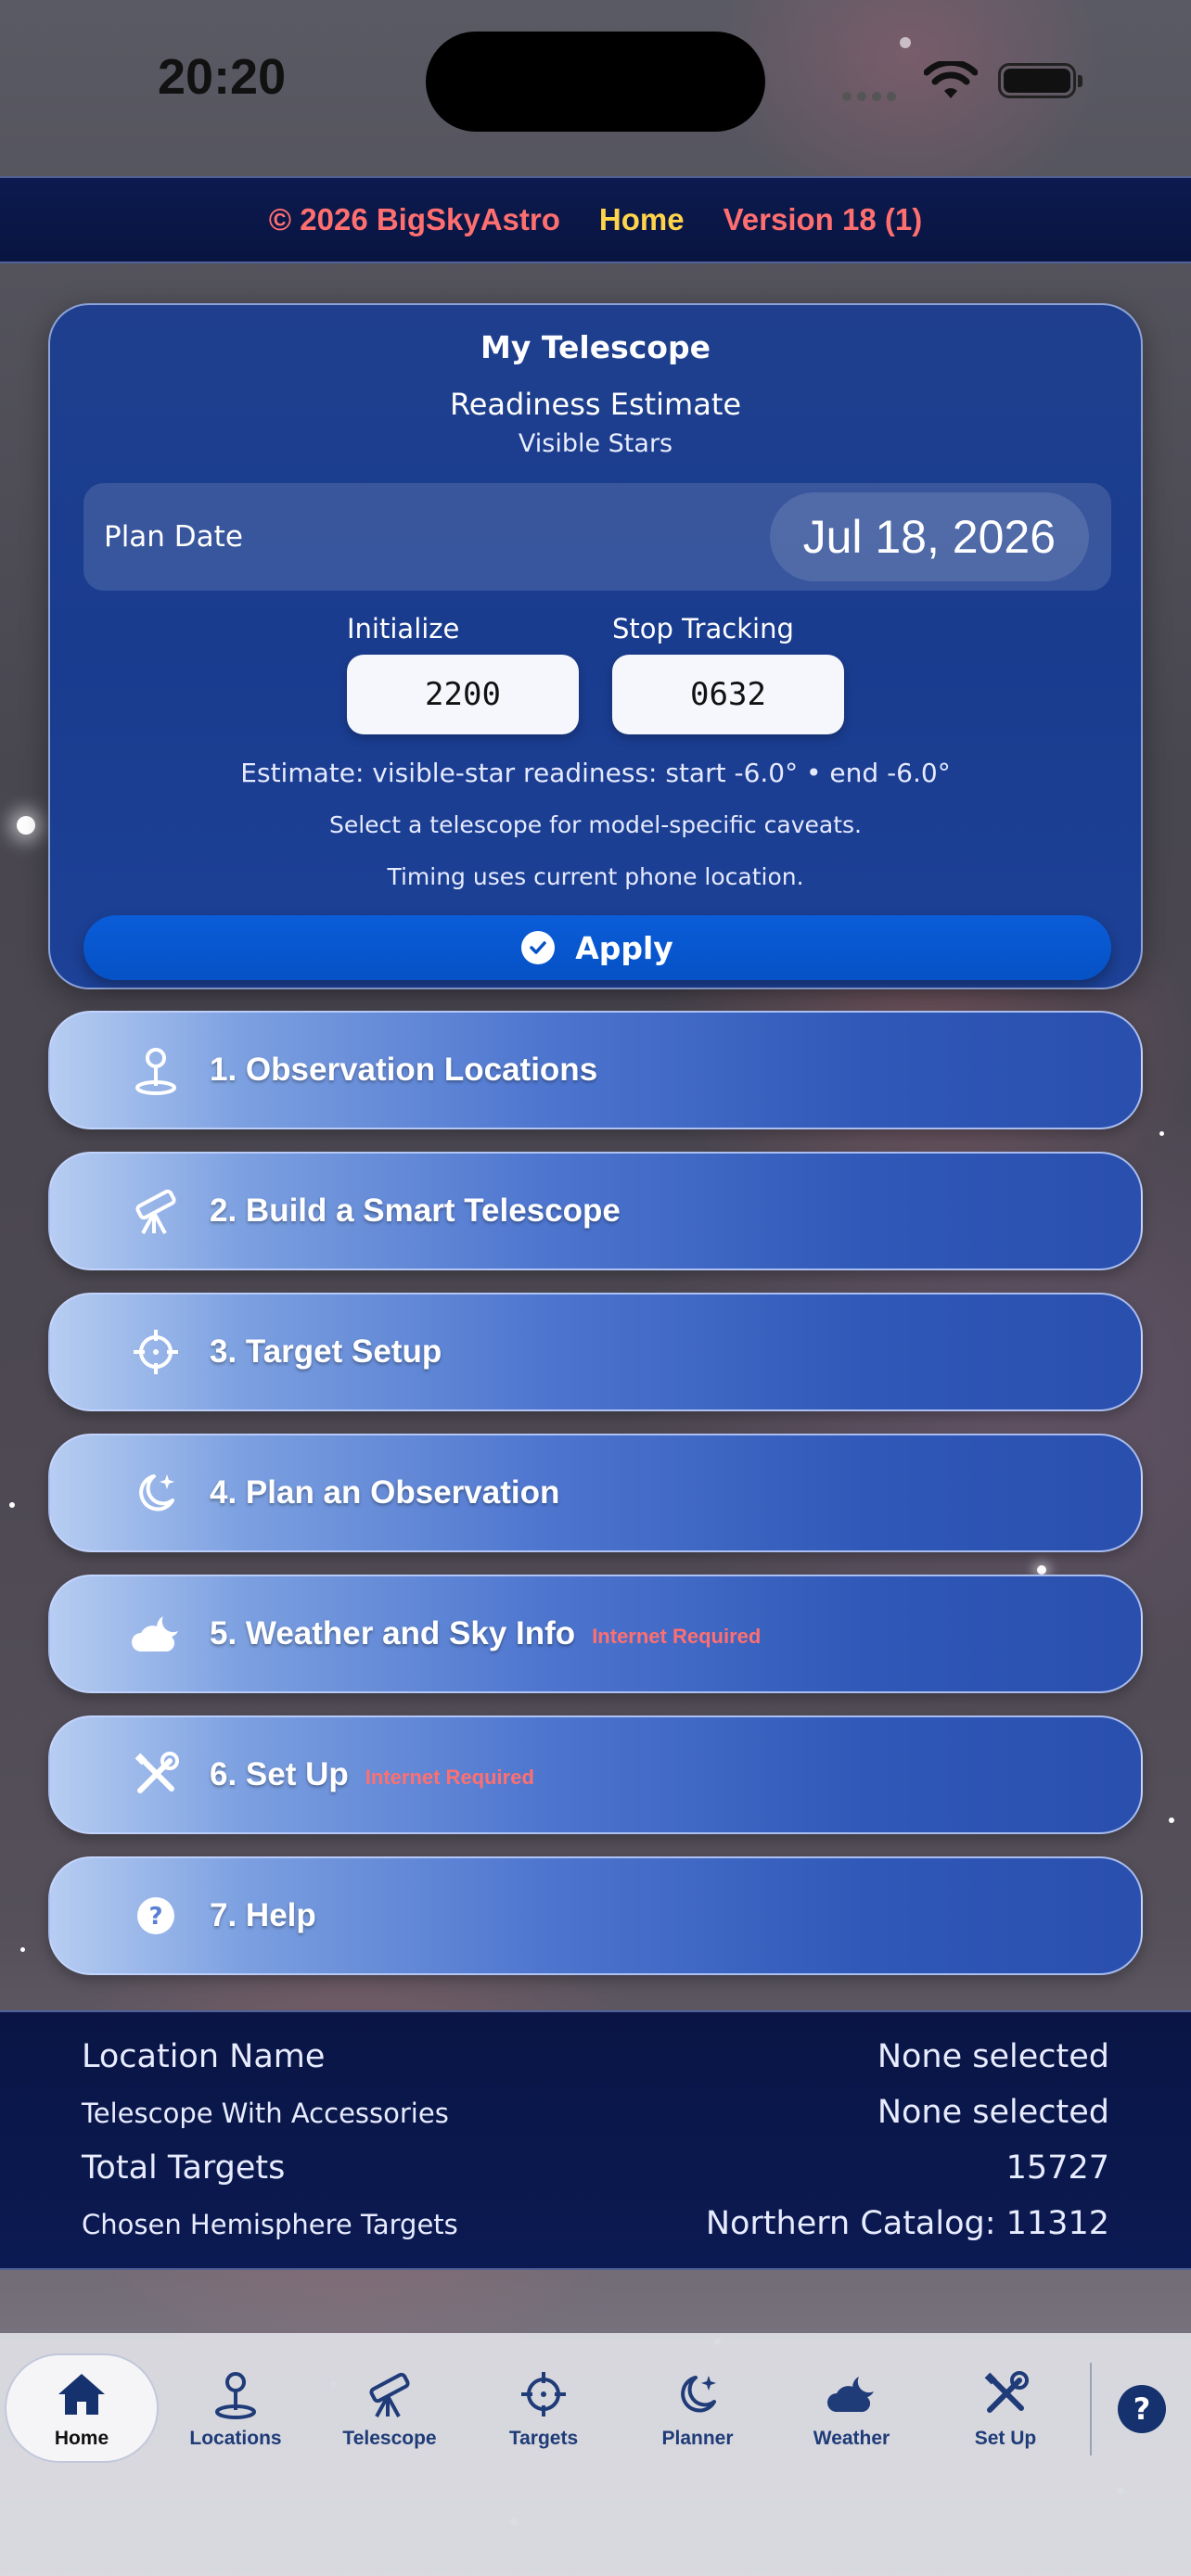 The height and width of the screenshot is (2576, 1191). What do you see at coordinates (543, 2438) in the screenshot?
I see `tab-label: Targets` at bounding box center [543, 2438].